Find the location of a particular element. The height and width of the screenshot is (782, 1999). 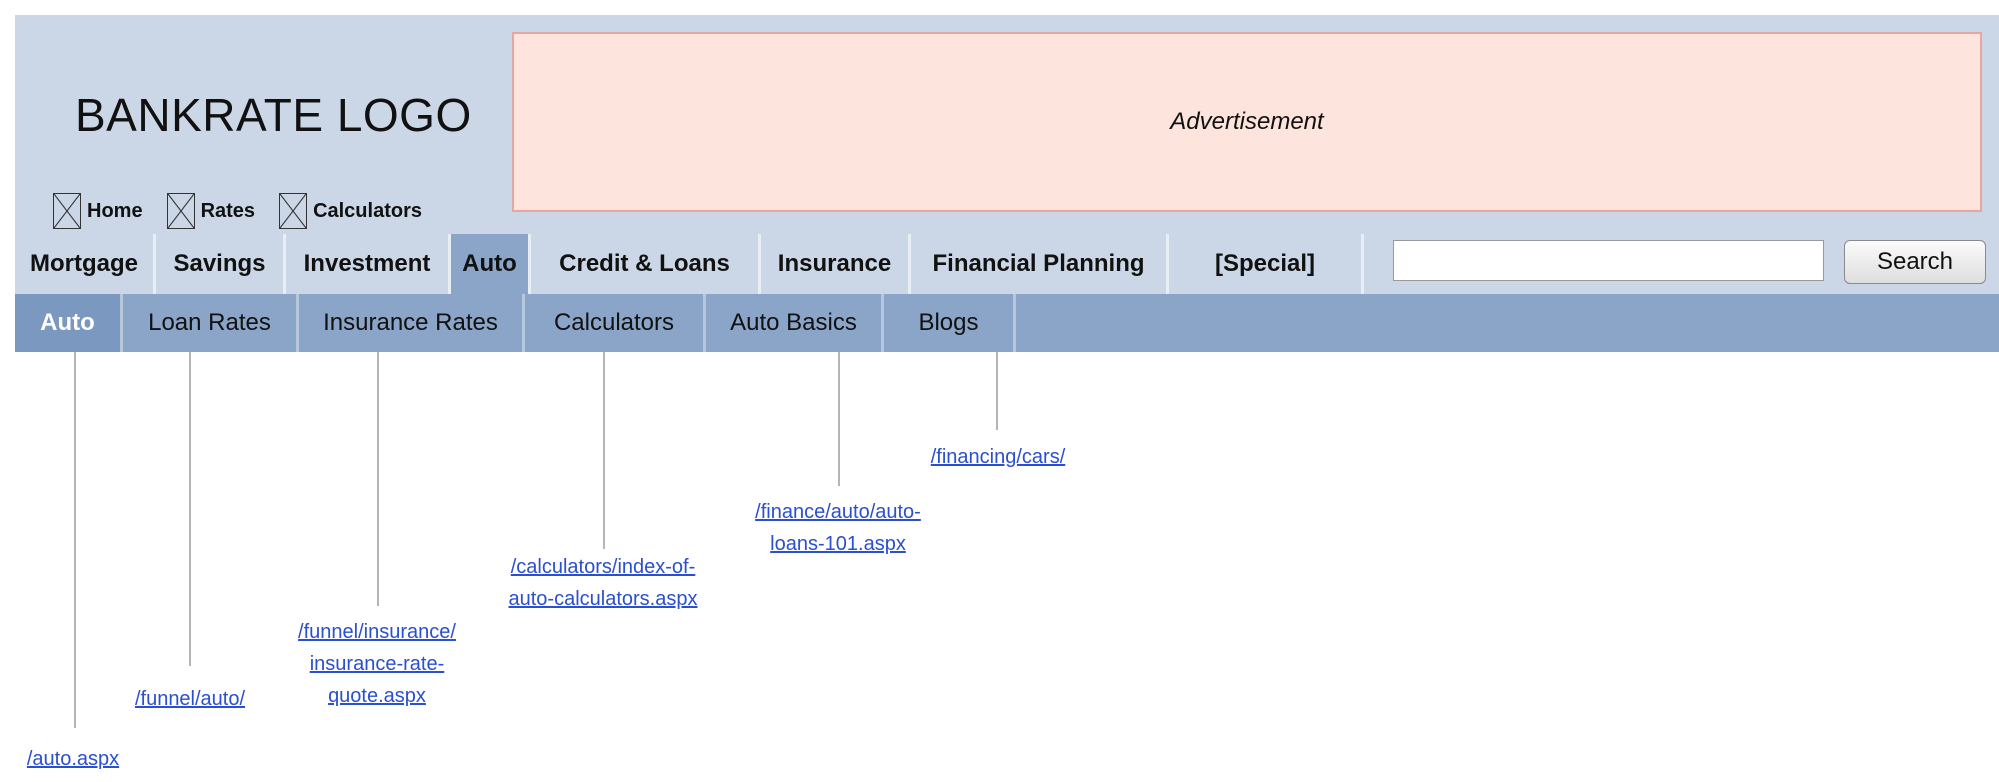

url-annotation-auto-basics: /finance/auto/auto- loans-101.aspx is located at coordinates (838, 528).